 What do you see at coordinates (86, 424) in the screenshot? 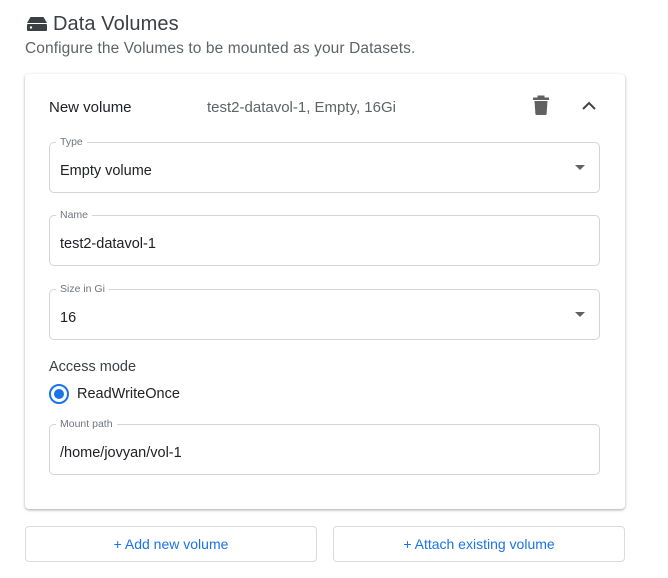
I see `mount-path-label: Mount path` at bounding box center [86, 424].